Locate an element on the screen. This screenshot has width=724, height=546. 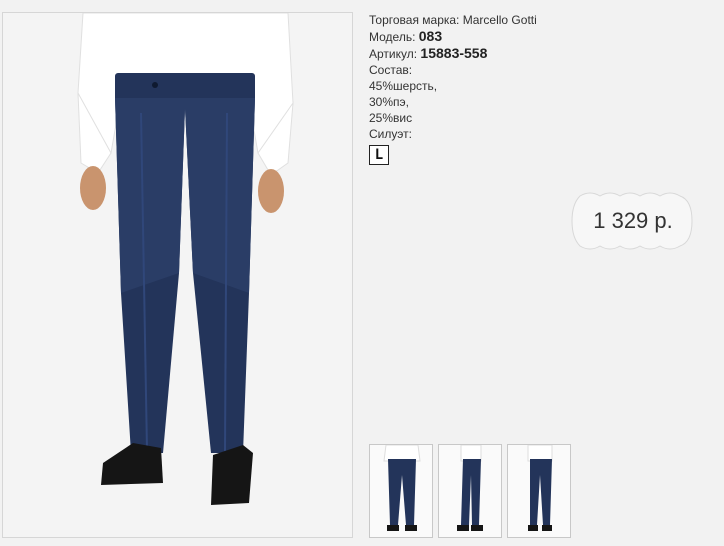
model-value: 083 is located at coordinates (430, 36).